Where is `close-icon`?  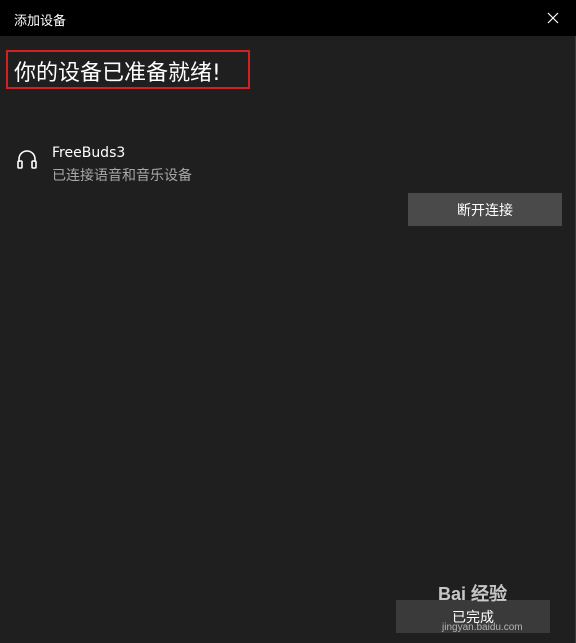 close-icon is located at coordinates (553, 18).